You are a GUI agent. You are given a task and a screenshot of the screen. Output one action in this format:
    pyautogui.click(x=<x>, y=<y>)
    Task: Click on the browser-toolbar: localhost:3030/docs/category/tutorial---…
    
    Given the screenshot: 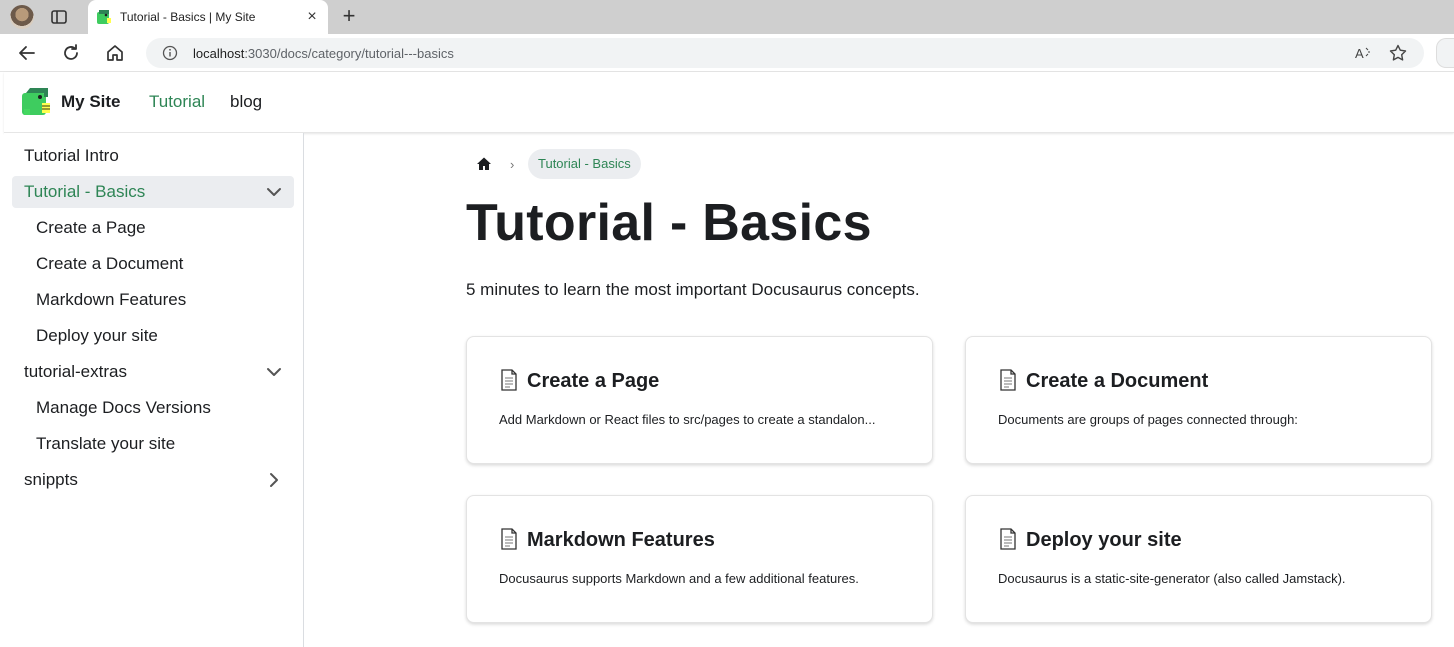 What is the action you would take?
    pyautogui.click(x=727, y=53)
    